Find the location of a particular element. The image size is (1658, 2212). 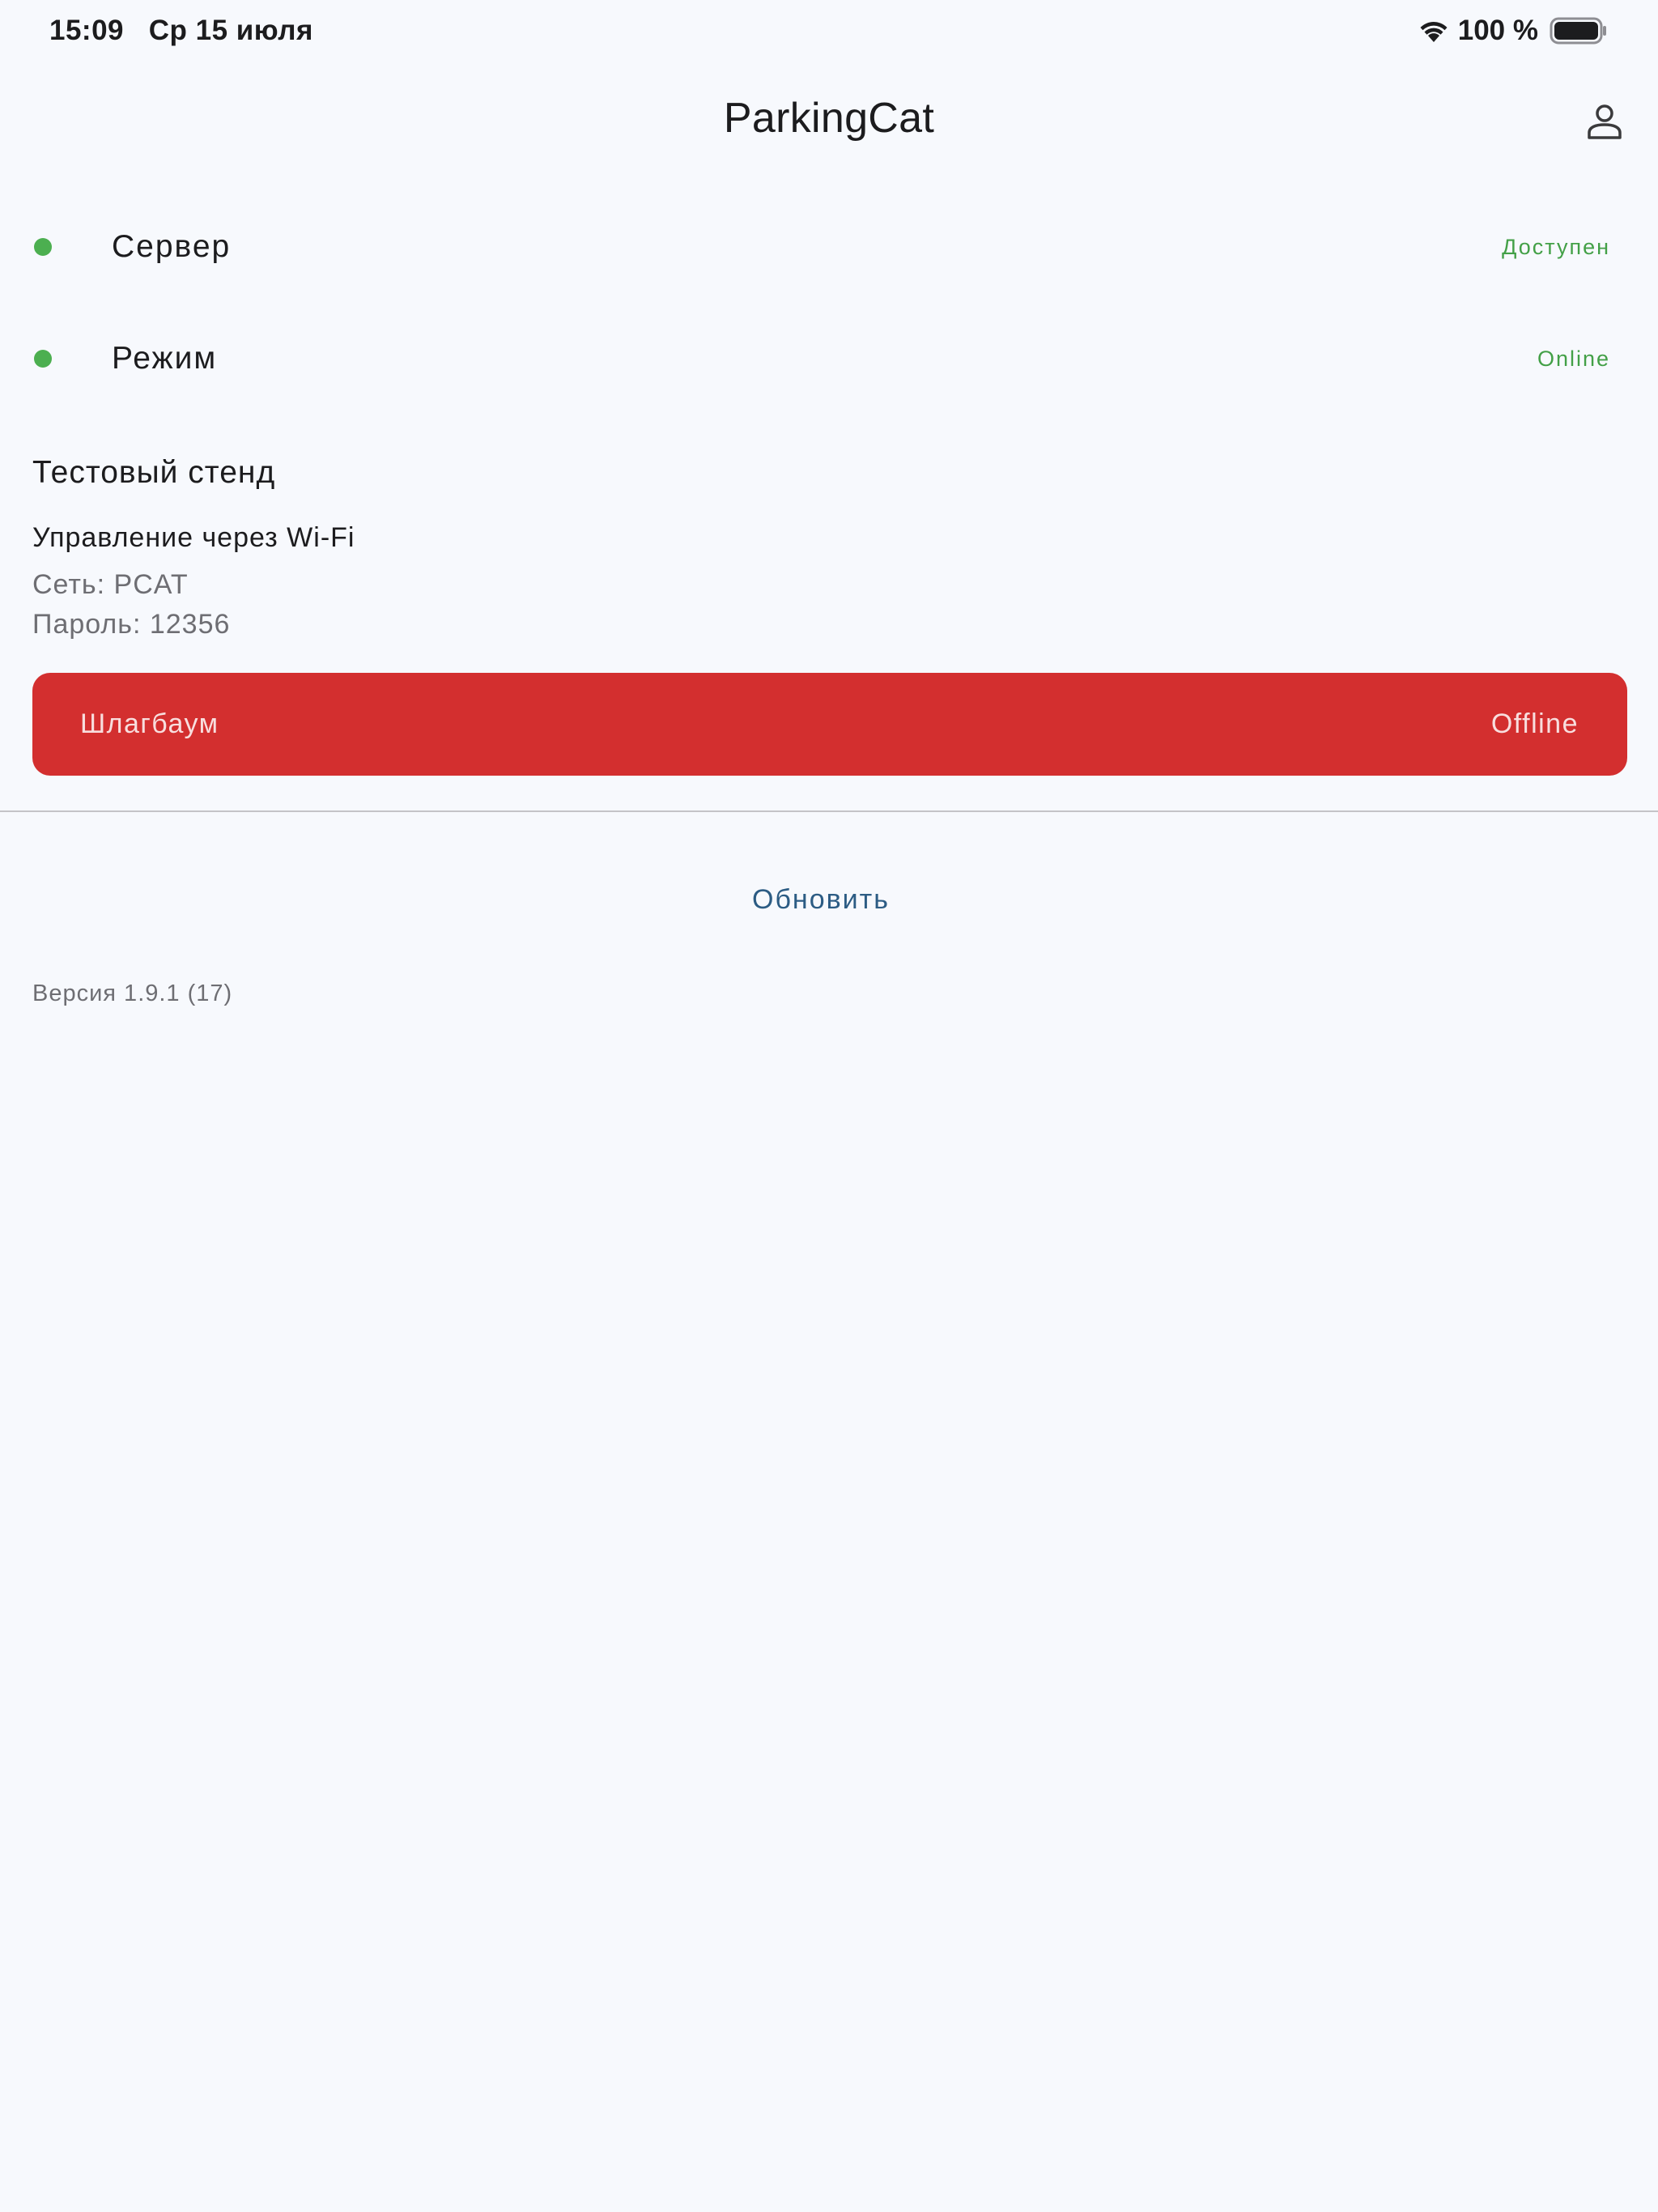

mode-label: Режим is located at coordinates (165, 359).